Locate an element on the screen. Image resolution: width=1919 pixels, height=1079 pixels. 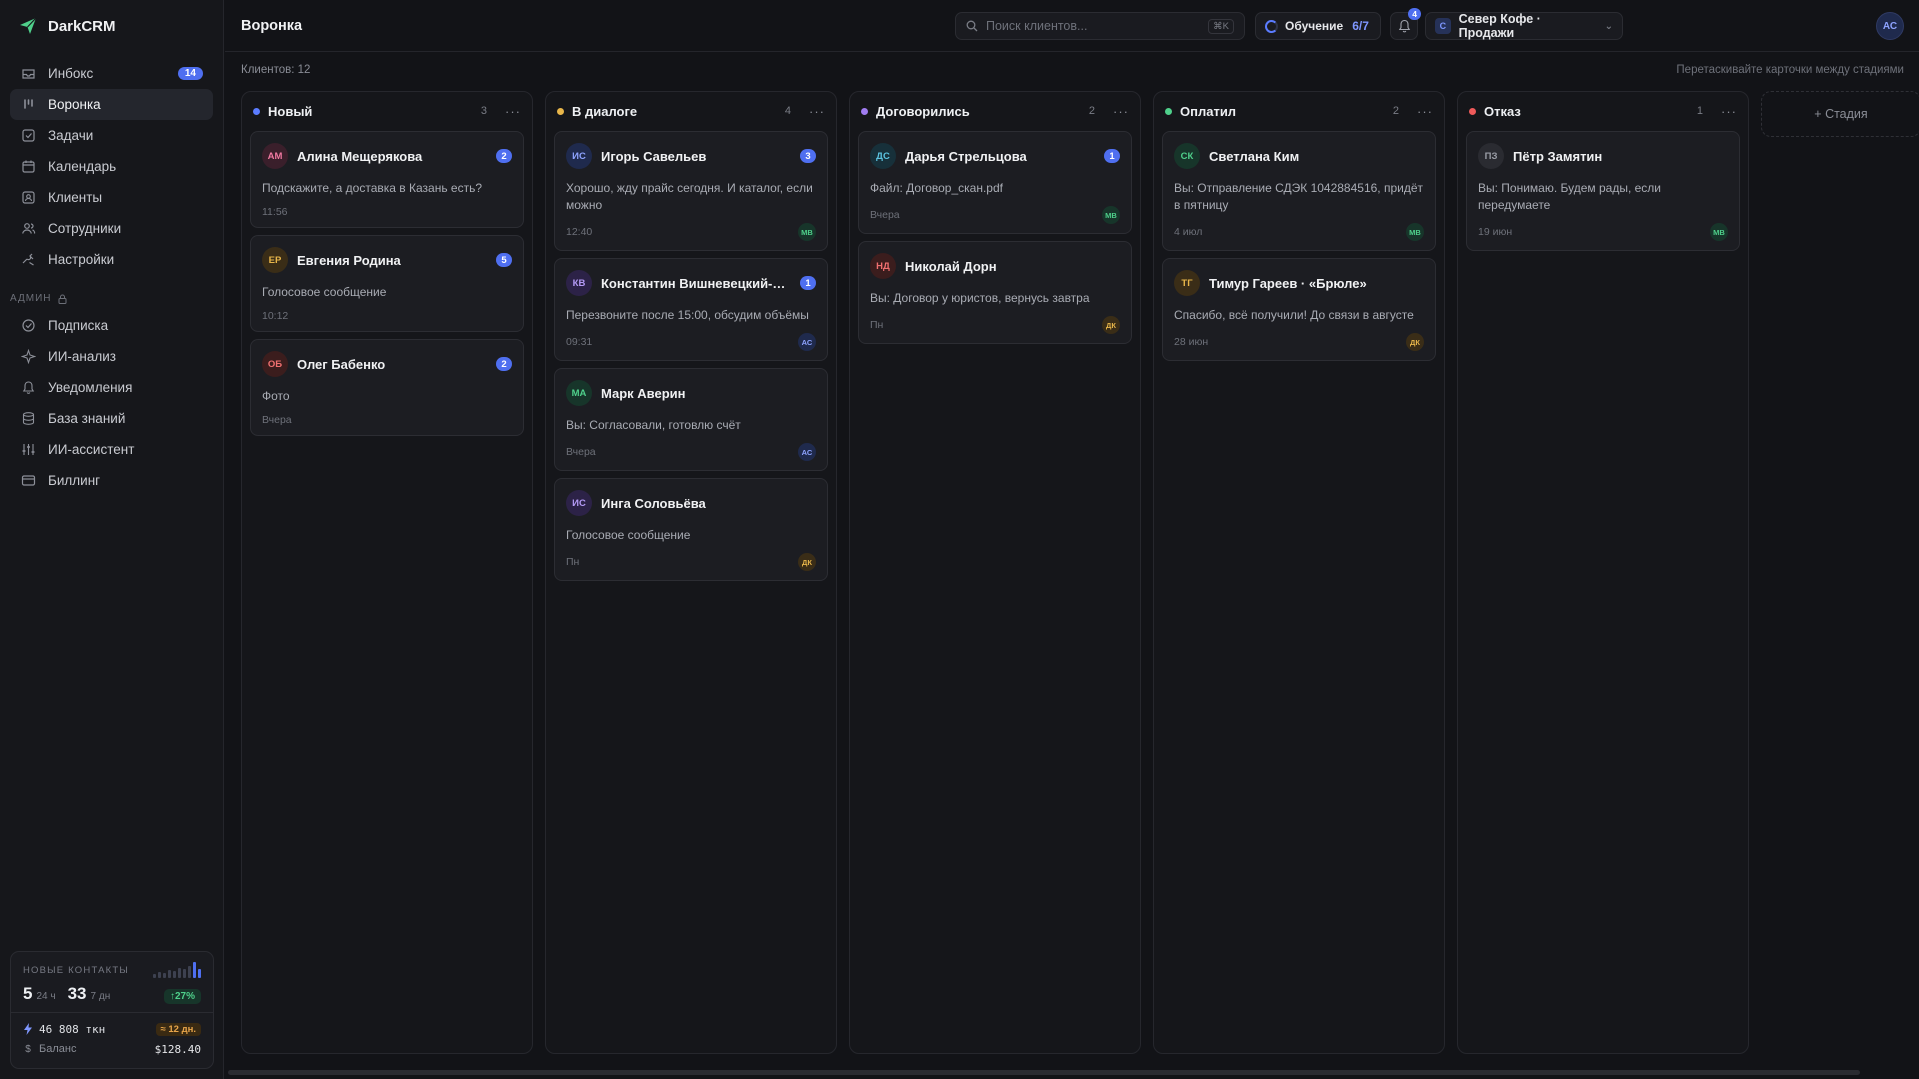
app-logo: DarkCRM is located at coordinates (111, 26).